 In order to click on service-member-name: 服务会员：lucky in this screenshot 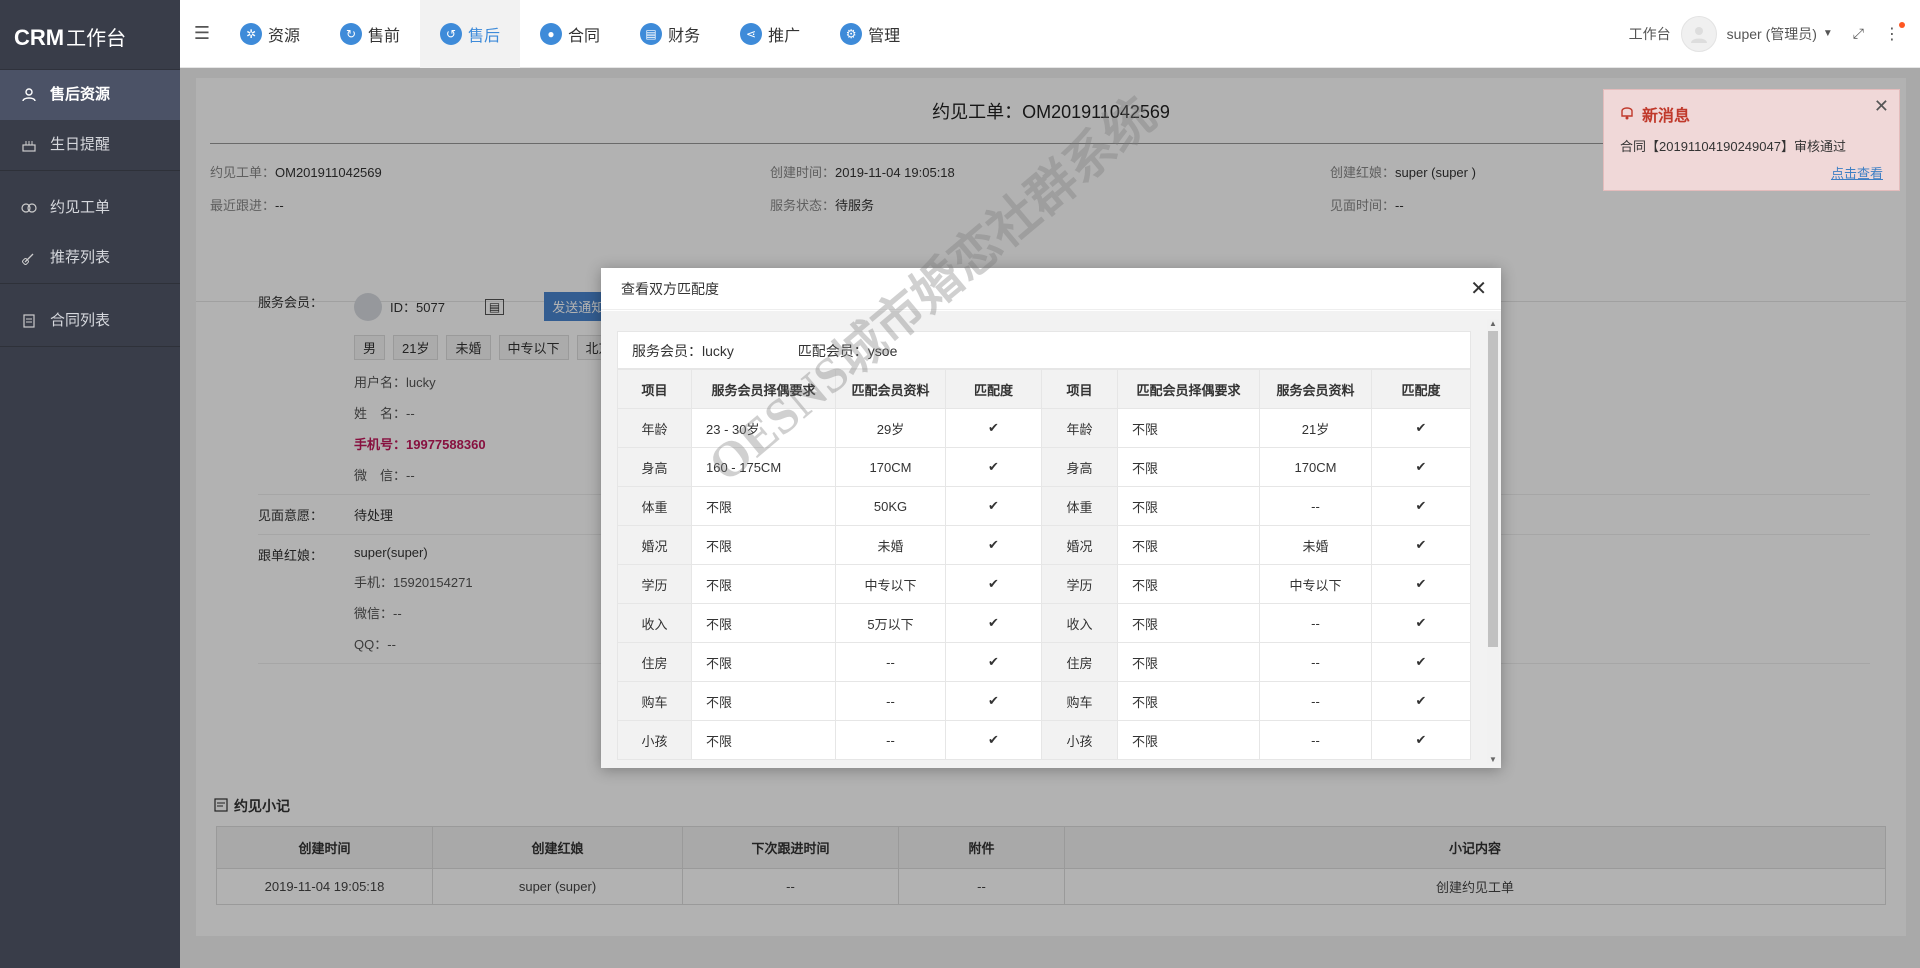, I will do `click(683, 351)`.